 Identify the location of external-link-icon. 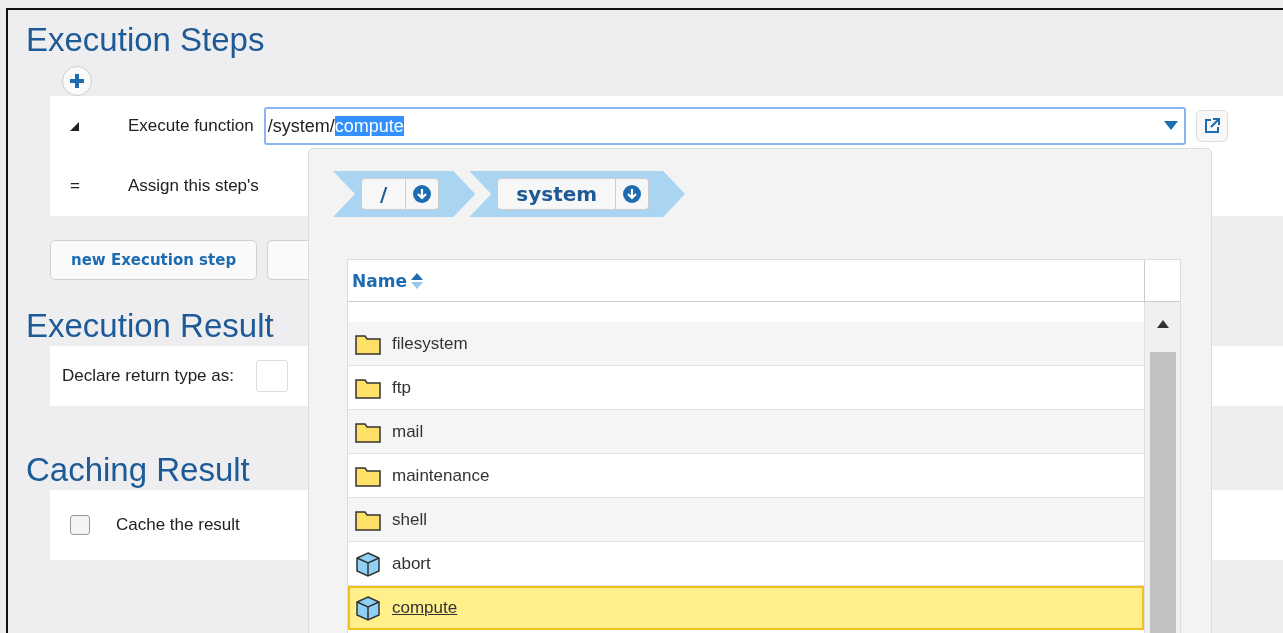
(1211, 126).